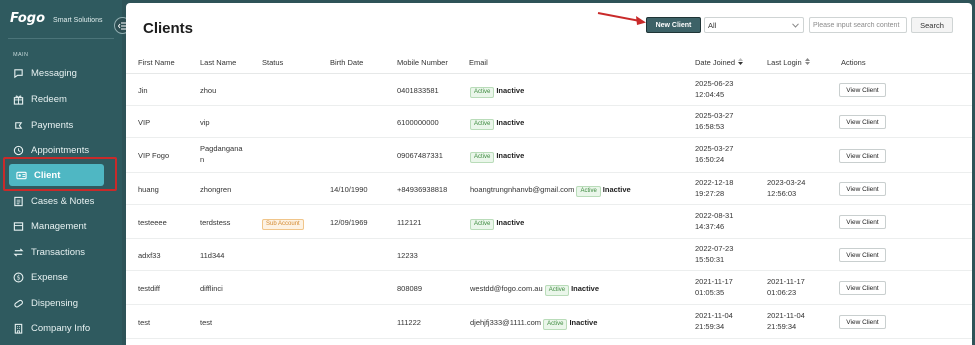 This screenshot has width=975, height=345. What do you see at coordinates (795, 25) in the screenshot?
I see `chevron-down-icon` at bounding box center [795, 25].